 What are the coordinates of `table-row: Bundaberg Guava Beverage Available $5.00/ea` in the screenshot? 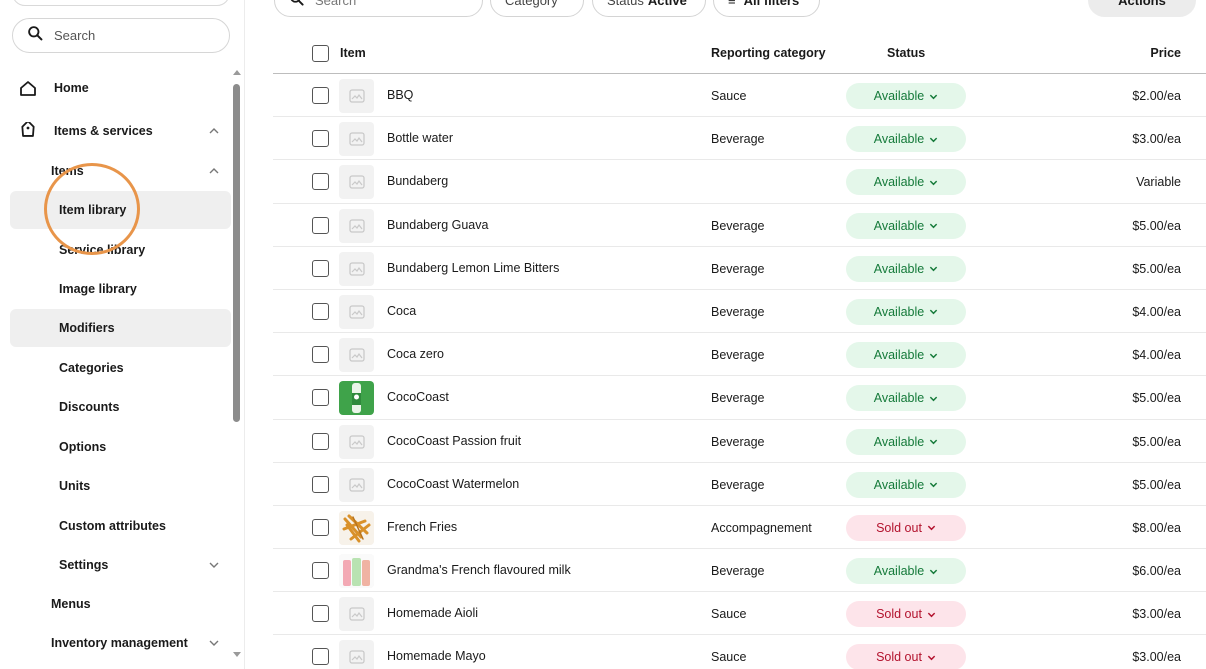 It's located at (739, 225).